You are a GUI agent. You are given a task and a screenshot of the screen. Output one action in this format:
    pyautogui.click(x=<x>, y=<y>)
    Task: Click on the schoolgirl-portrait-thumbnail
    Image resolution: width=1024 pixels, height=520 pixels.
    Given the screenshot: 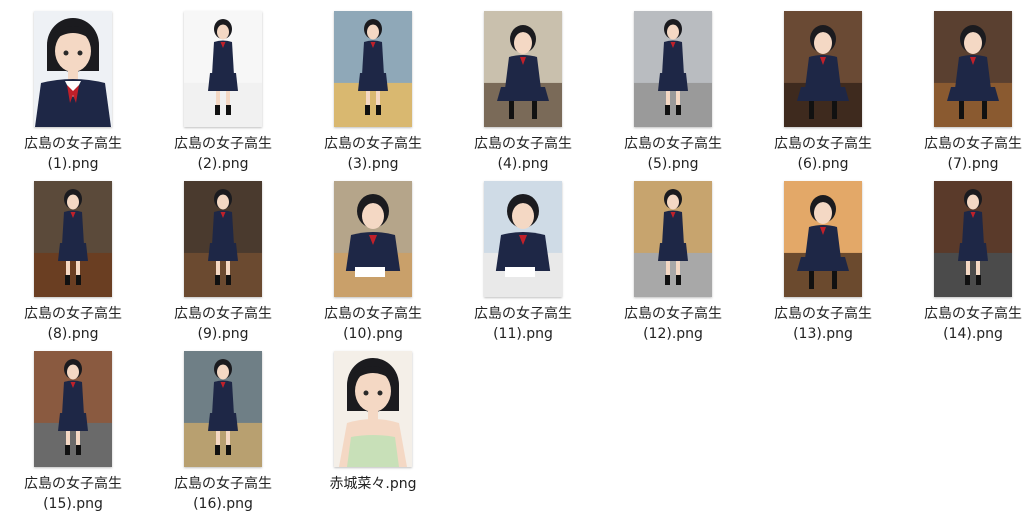 What is the action you would take?
    pyautogui.click(x=73, y=69)
    